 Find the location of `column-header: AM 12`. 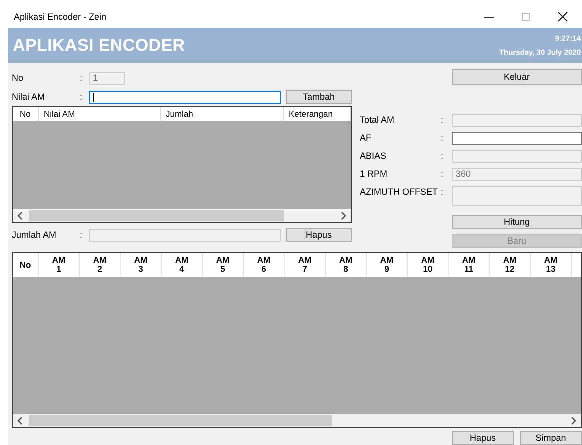

column-header: AM 12 is located at coordinates (510, 265).